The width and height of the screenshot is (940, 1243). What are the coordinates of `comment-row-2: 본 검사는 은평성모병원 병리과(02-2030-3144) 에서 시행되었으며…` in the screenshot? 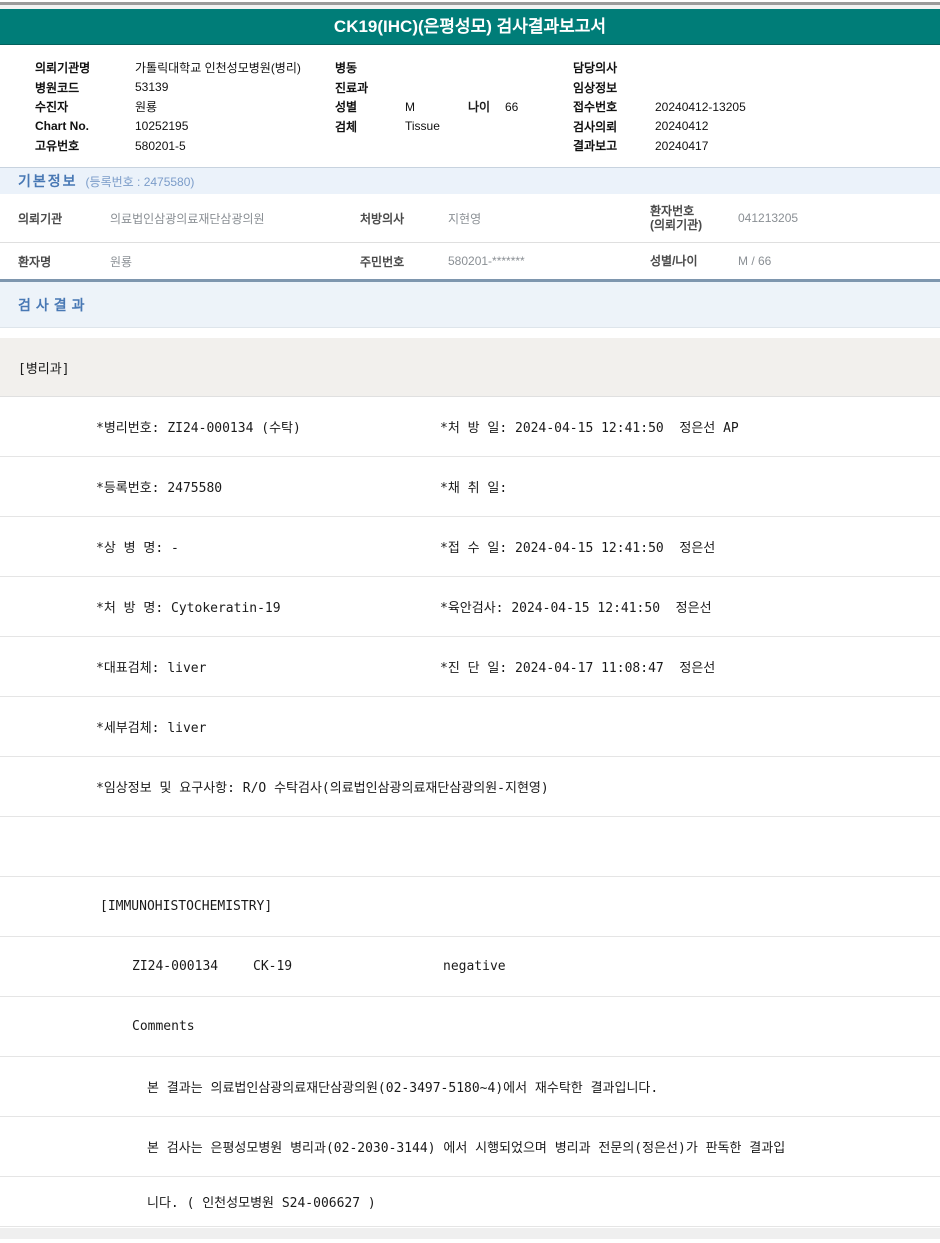 It's located at (470, 1147).